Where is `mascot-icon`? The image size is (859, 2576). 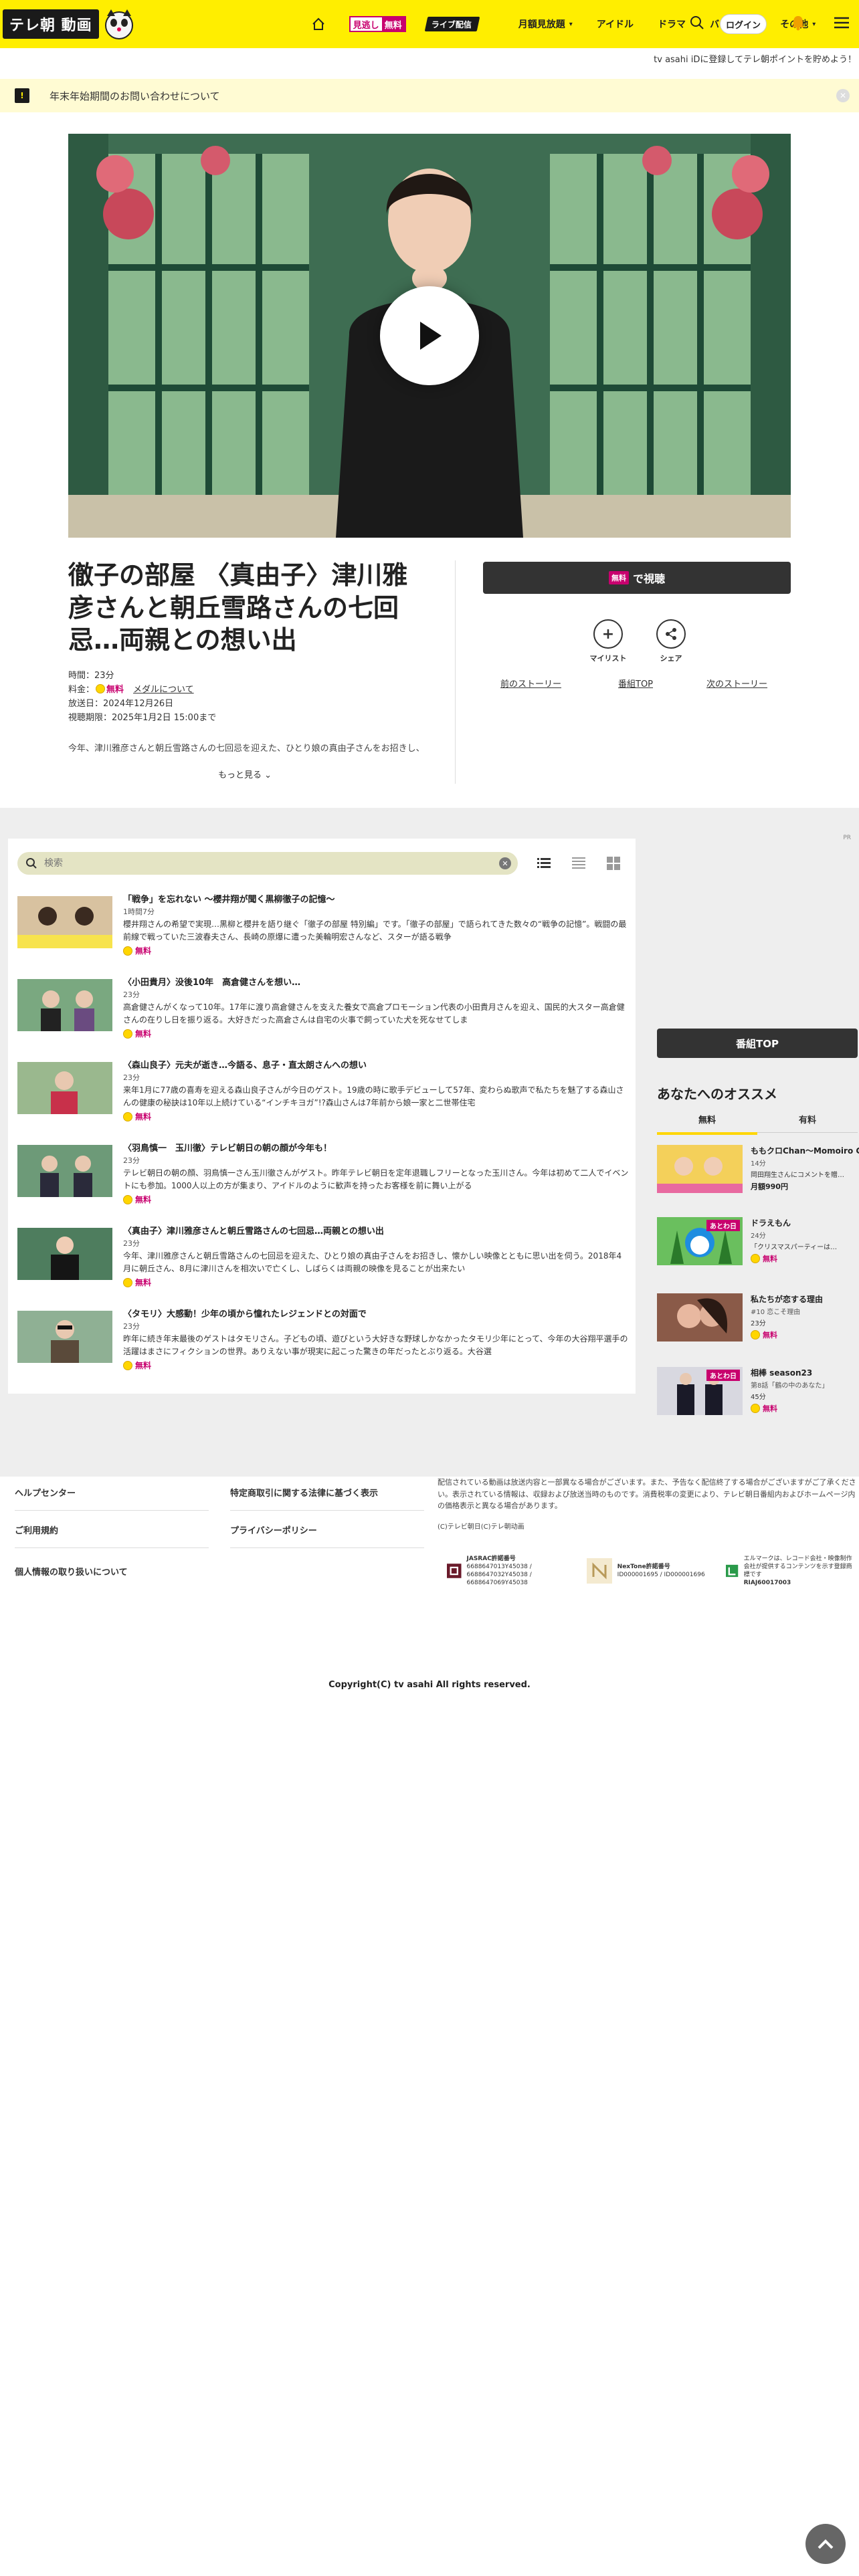
mascot-icon is located at coordinates (118, 24).